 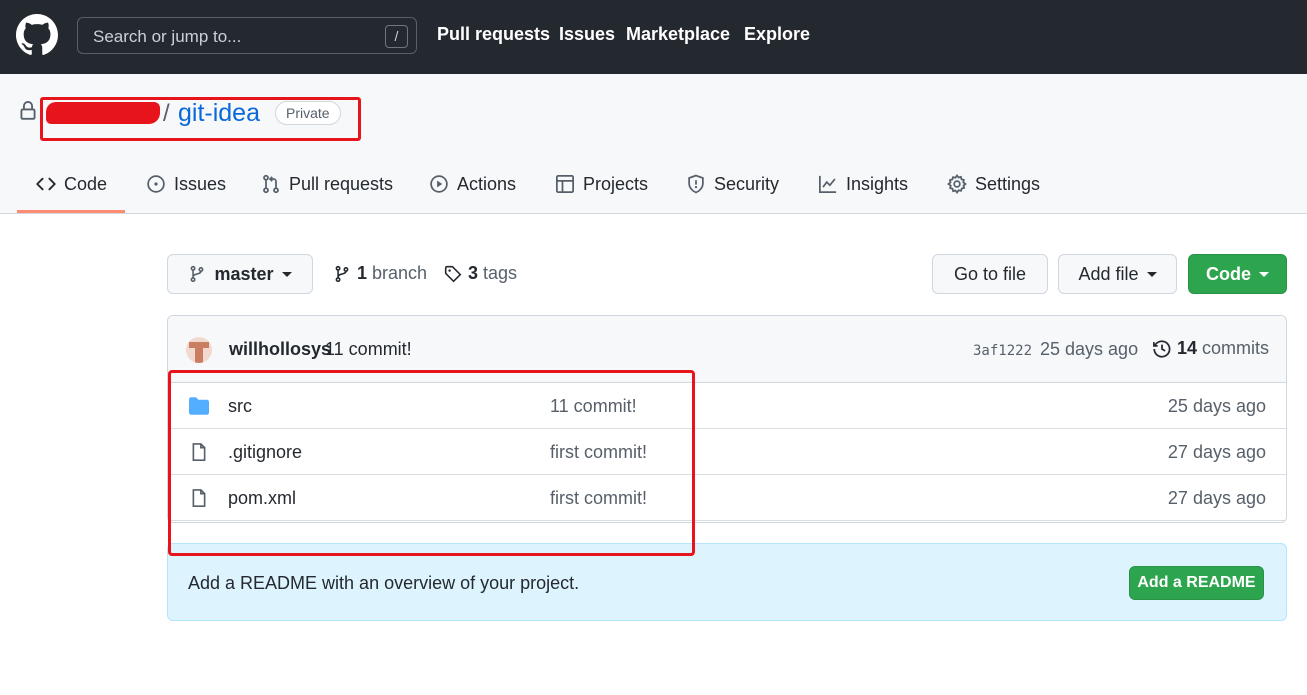 I want to click on nav-marketplace: Marketplace, so click(x=678, y=34).